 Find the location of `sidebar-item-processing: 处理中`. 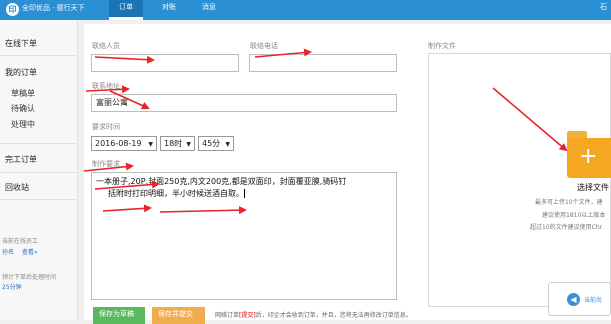

sidebar-item-processing: 处理中 is located at coordinates (23, 124).